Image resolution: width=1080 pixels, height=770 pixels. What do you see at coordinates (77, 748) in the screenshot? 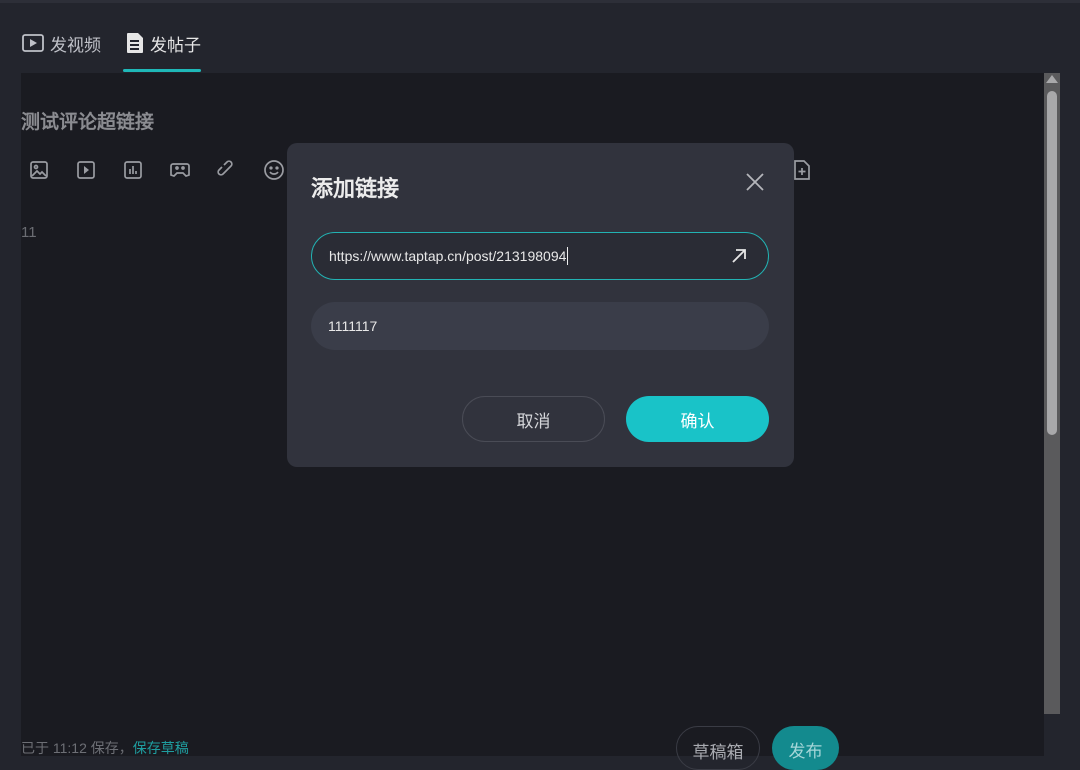
I see `saved-text: 已于 11:12 保存，` at bounding box center [77, 748].